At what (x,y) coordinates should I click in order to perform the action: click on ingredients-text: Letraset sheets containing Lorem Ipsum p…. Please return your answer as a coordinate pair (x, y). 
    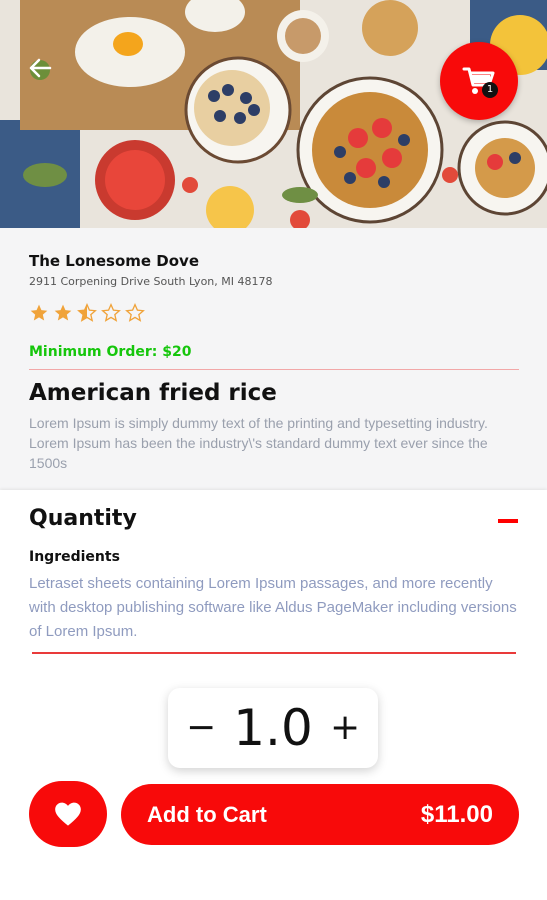
    Looking at the image, I should click on (273, 607).